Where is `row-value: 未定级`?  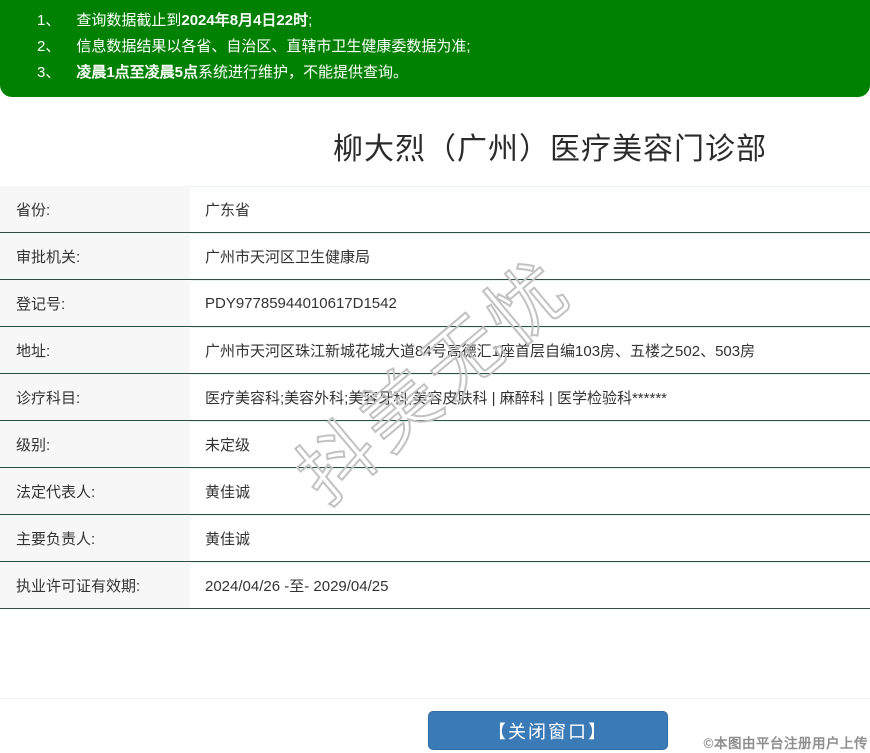
row-value: 未定级 is located at coordinates (228, 445).